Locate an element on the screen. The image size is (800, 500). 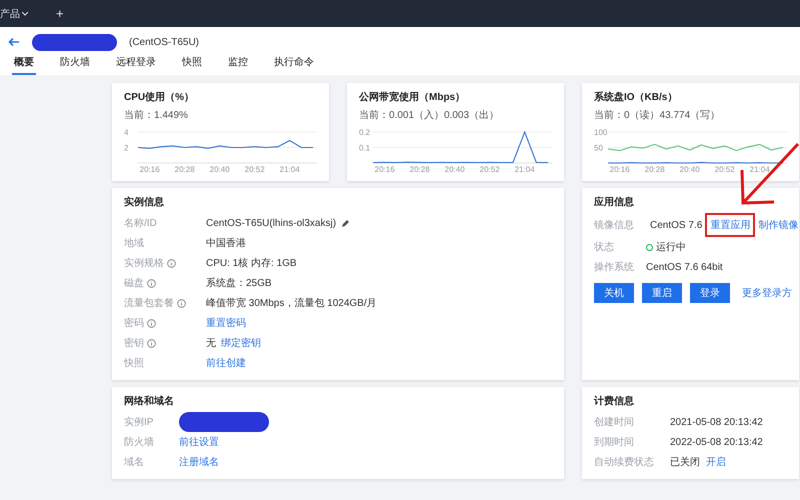
card-title: CPU使用（%） is located at coordinates (160, 97).